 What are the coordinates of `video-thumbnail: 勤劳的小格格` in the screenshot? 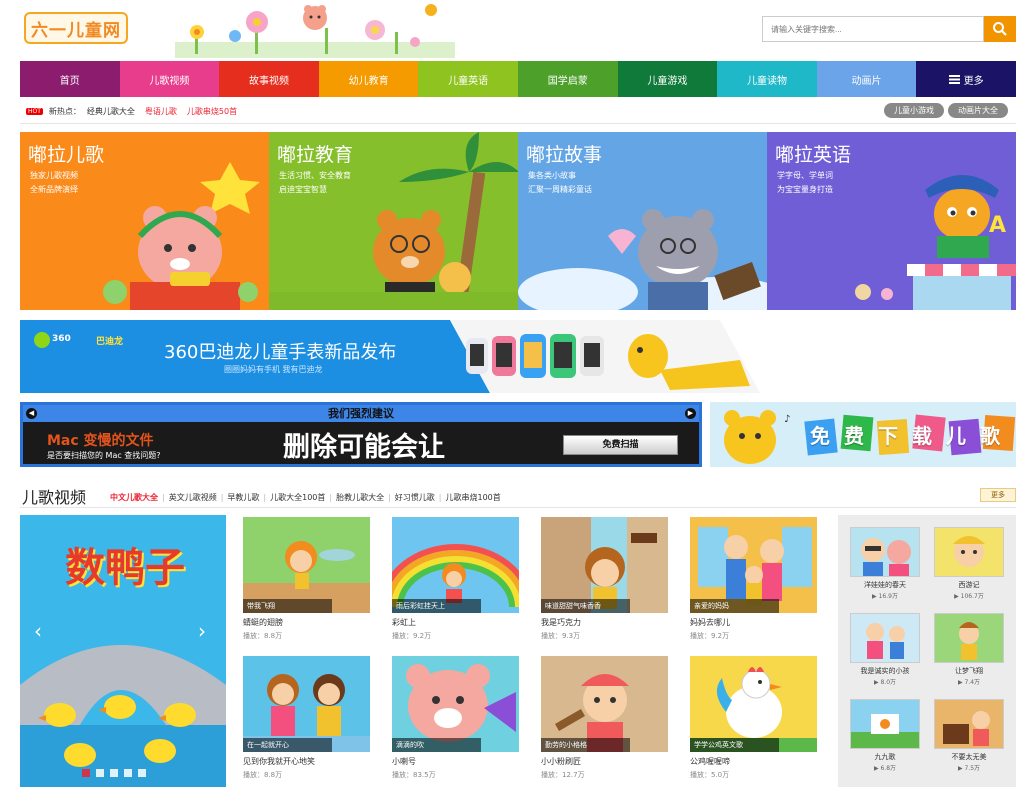 It's located at (604, 704).